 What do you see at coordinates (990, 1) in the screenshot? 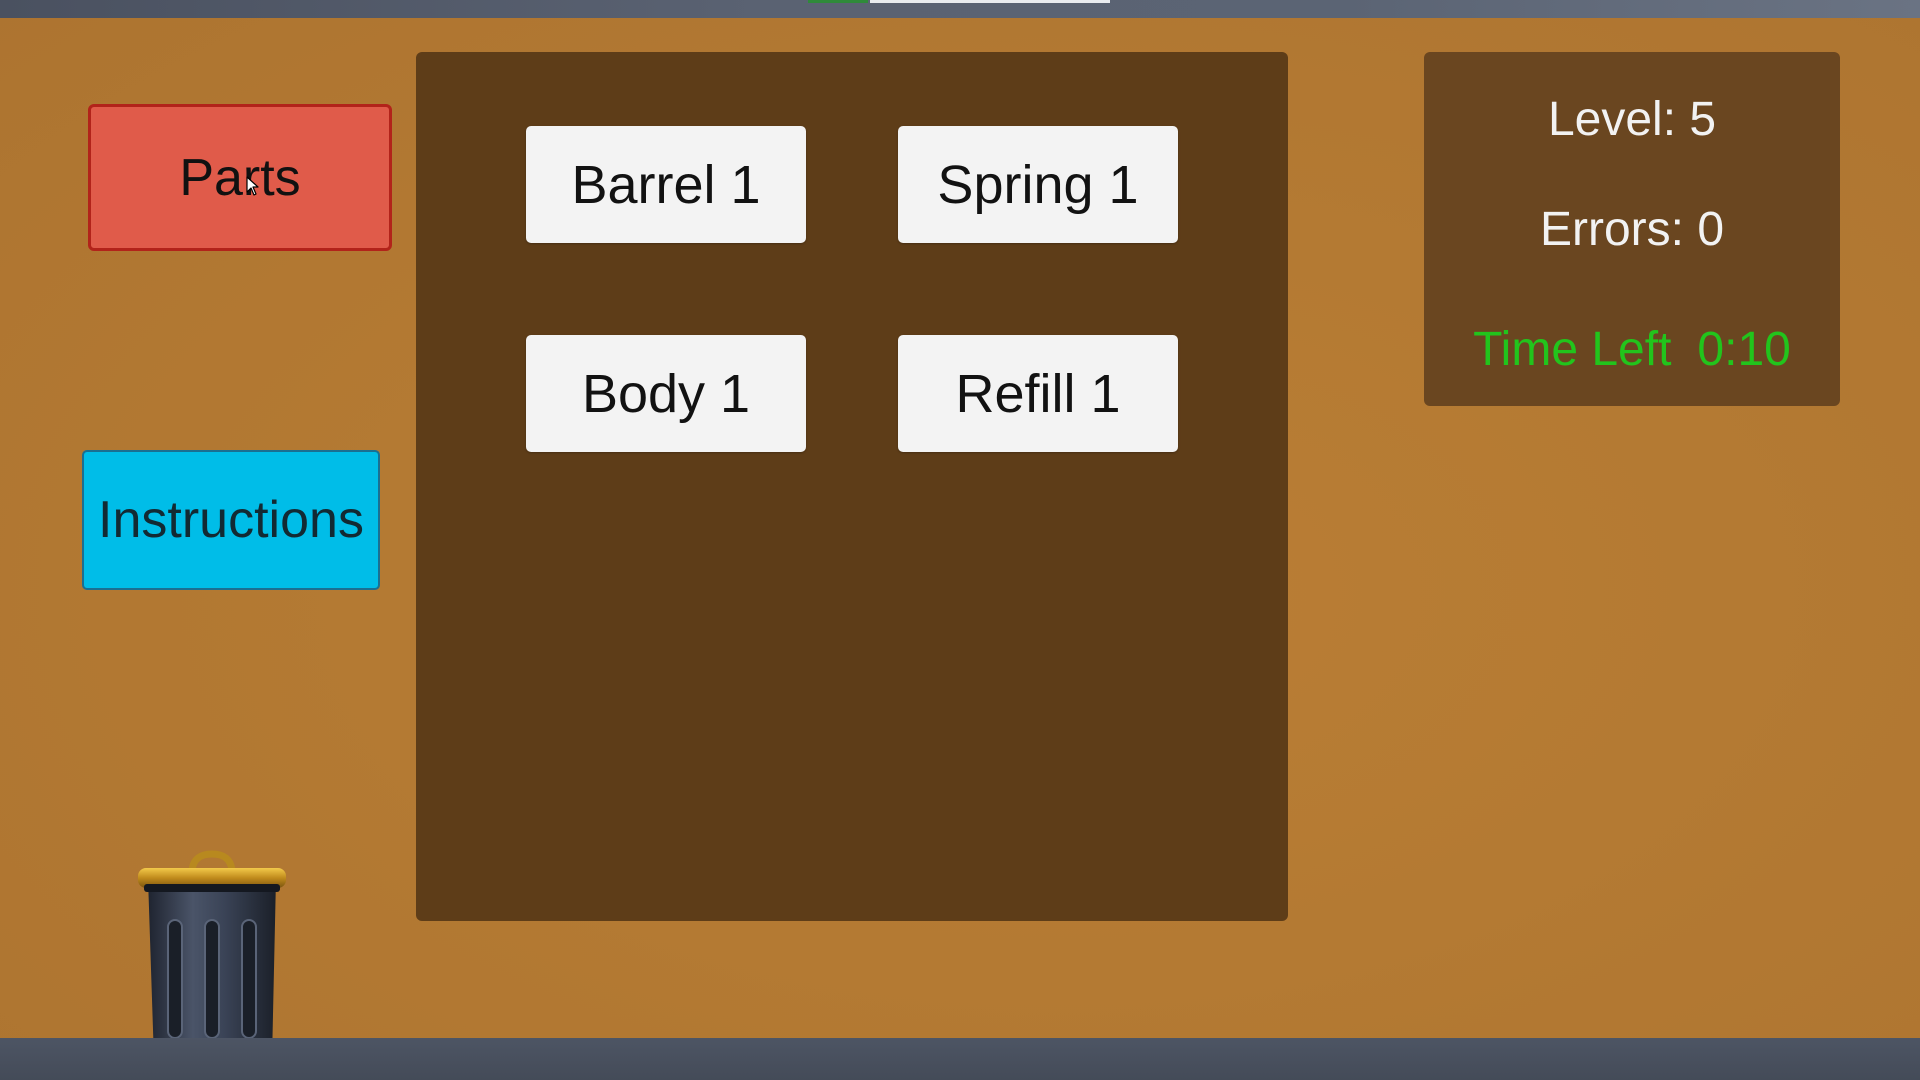
I see `top-edge-white-segment` at bounding box center [990, 1].